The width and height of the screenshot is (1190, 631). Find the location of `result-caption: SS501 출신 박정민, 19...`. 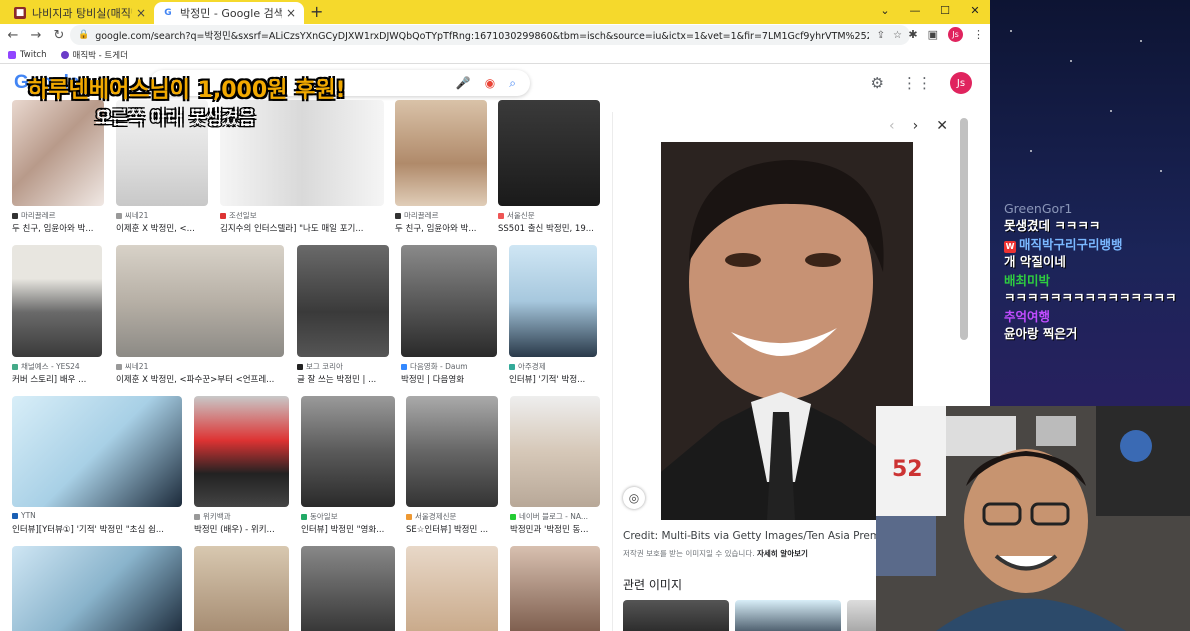

result-caption: SS501 출신 박정민, 19... is located at coordinates (549, 228).